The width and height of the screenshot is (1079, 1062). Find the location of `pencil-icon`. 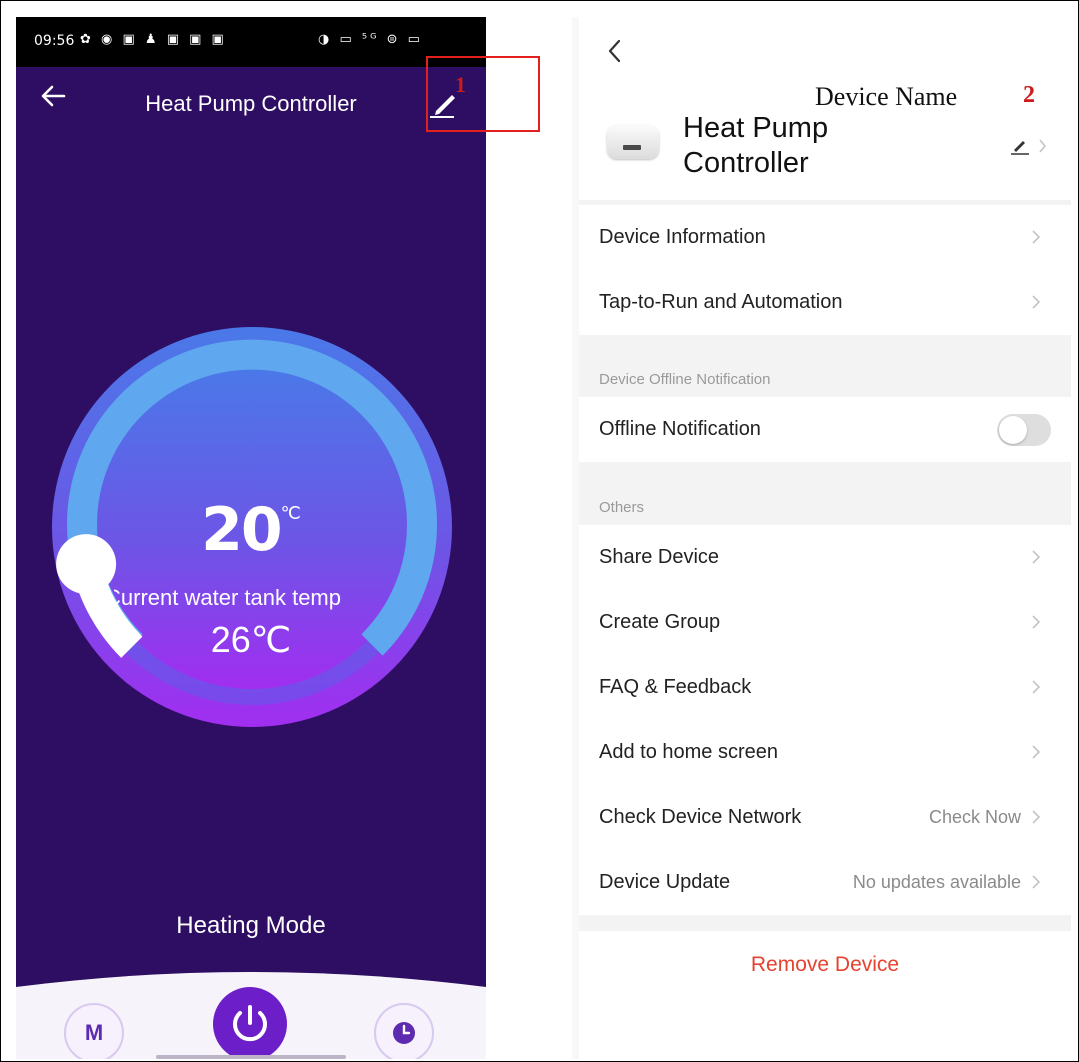

pencil-icon is located at coordinates (1020, 148).